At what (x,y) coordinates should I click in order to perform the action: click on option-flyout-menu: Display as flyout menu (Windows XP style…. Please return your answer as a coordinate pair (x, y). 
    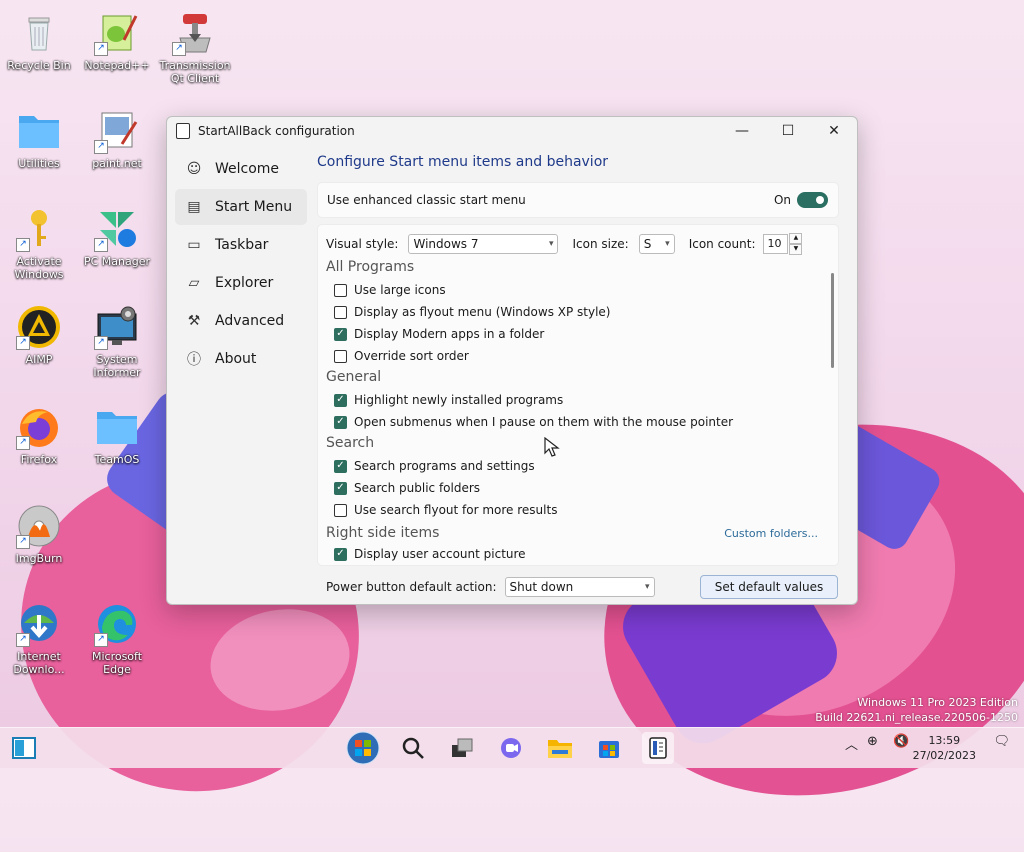
    Looking at the image, I should click on (572, 312).